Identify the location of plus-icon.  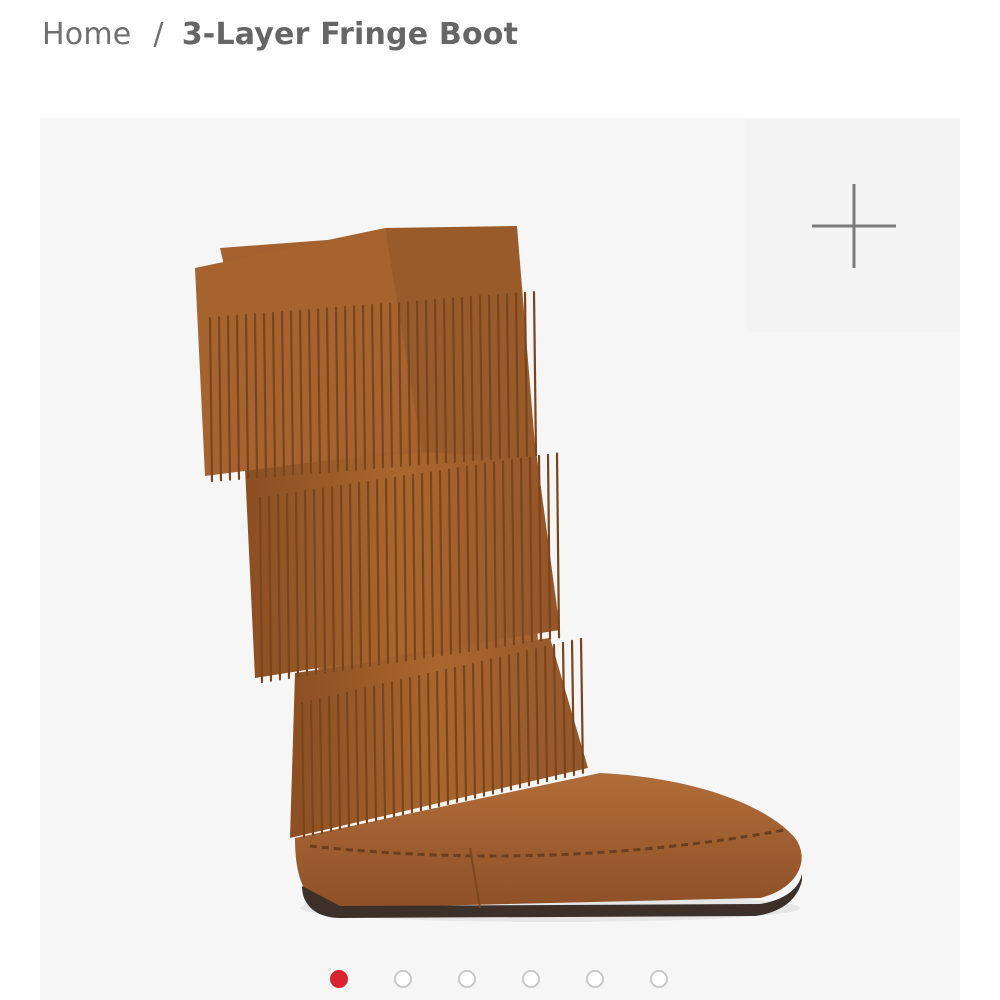
(854, 226).